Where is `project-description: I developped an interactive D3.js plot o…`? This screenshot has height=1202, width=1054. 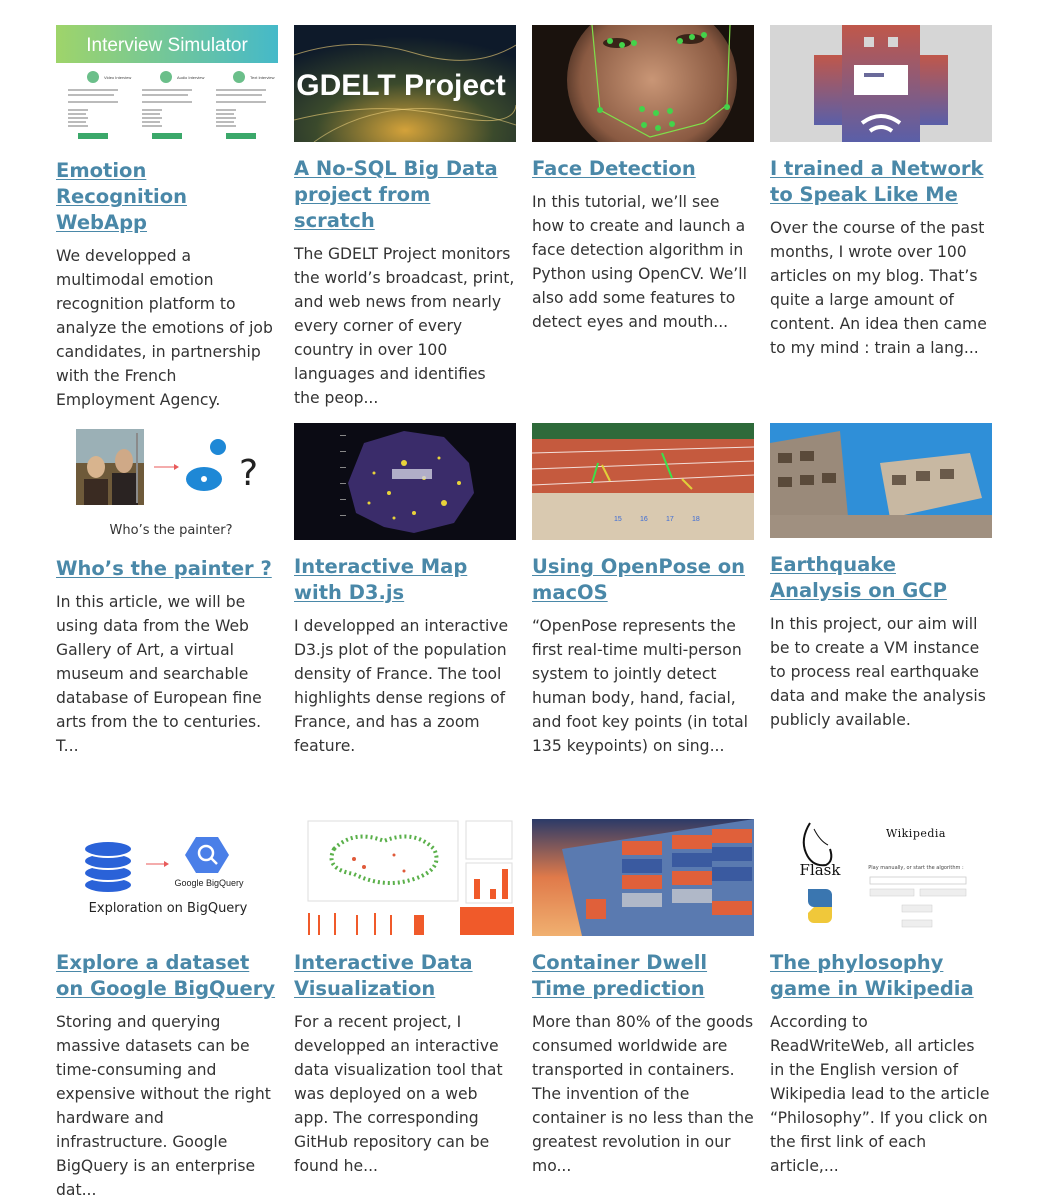
project-description: I developped an interactive D3.js plot o… is located at coordinates (401, 686).